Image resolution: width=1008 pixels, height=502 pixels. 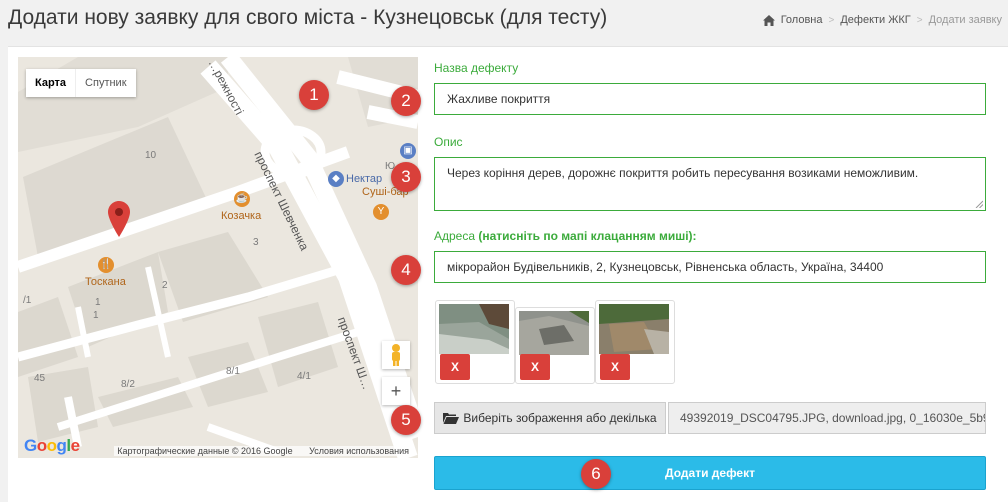 I want to click on annotation-badge-4: 4, so click(x=406, y=270).